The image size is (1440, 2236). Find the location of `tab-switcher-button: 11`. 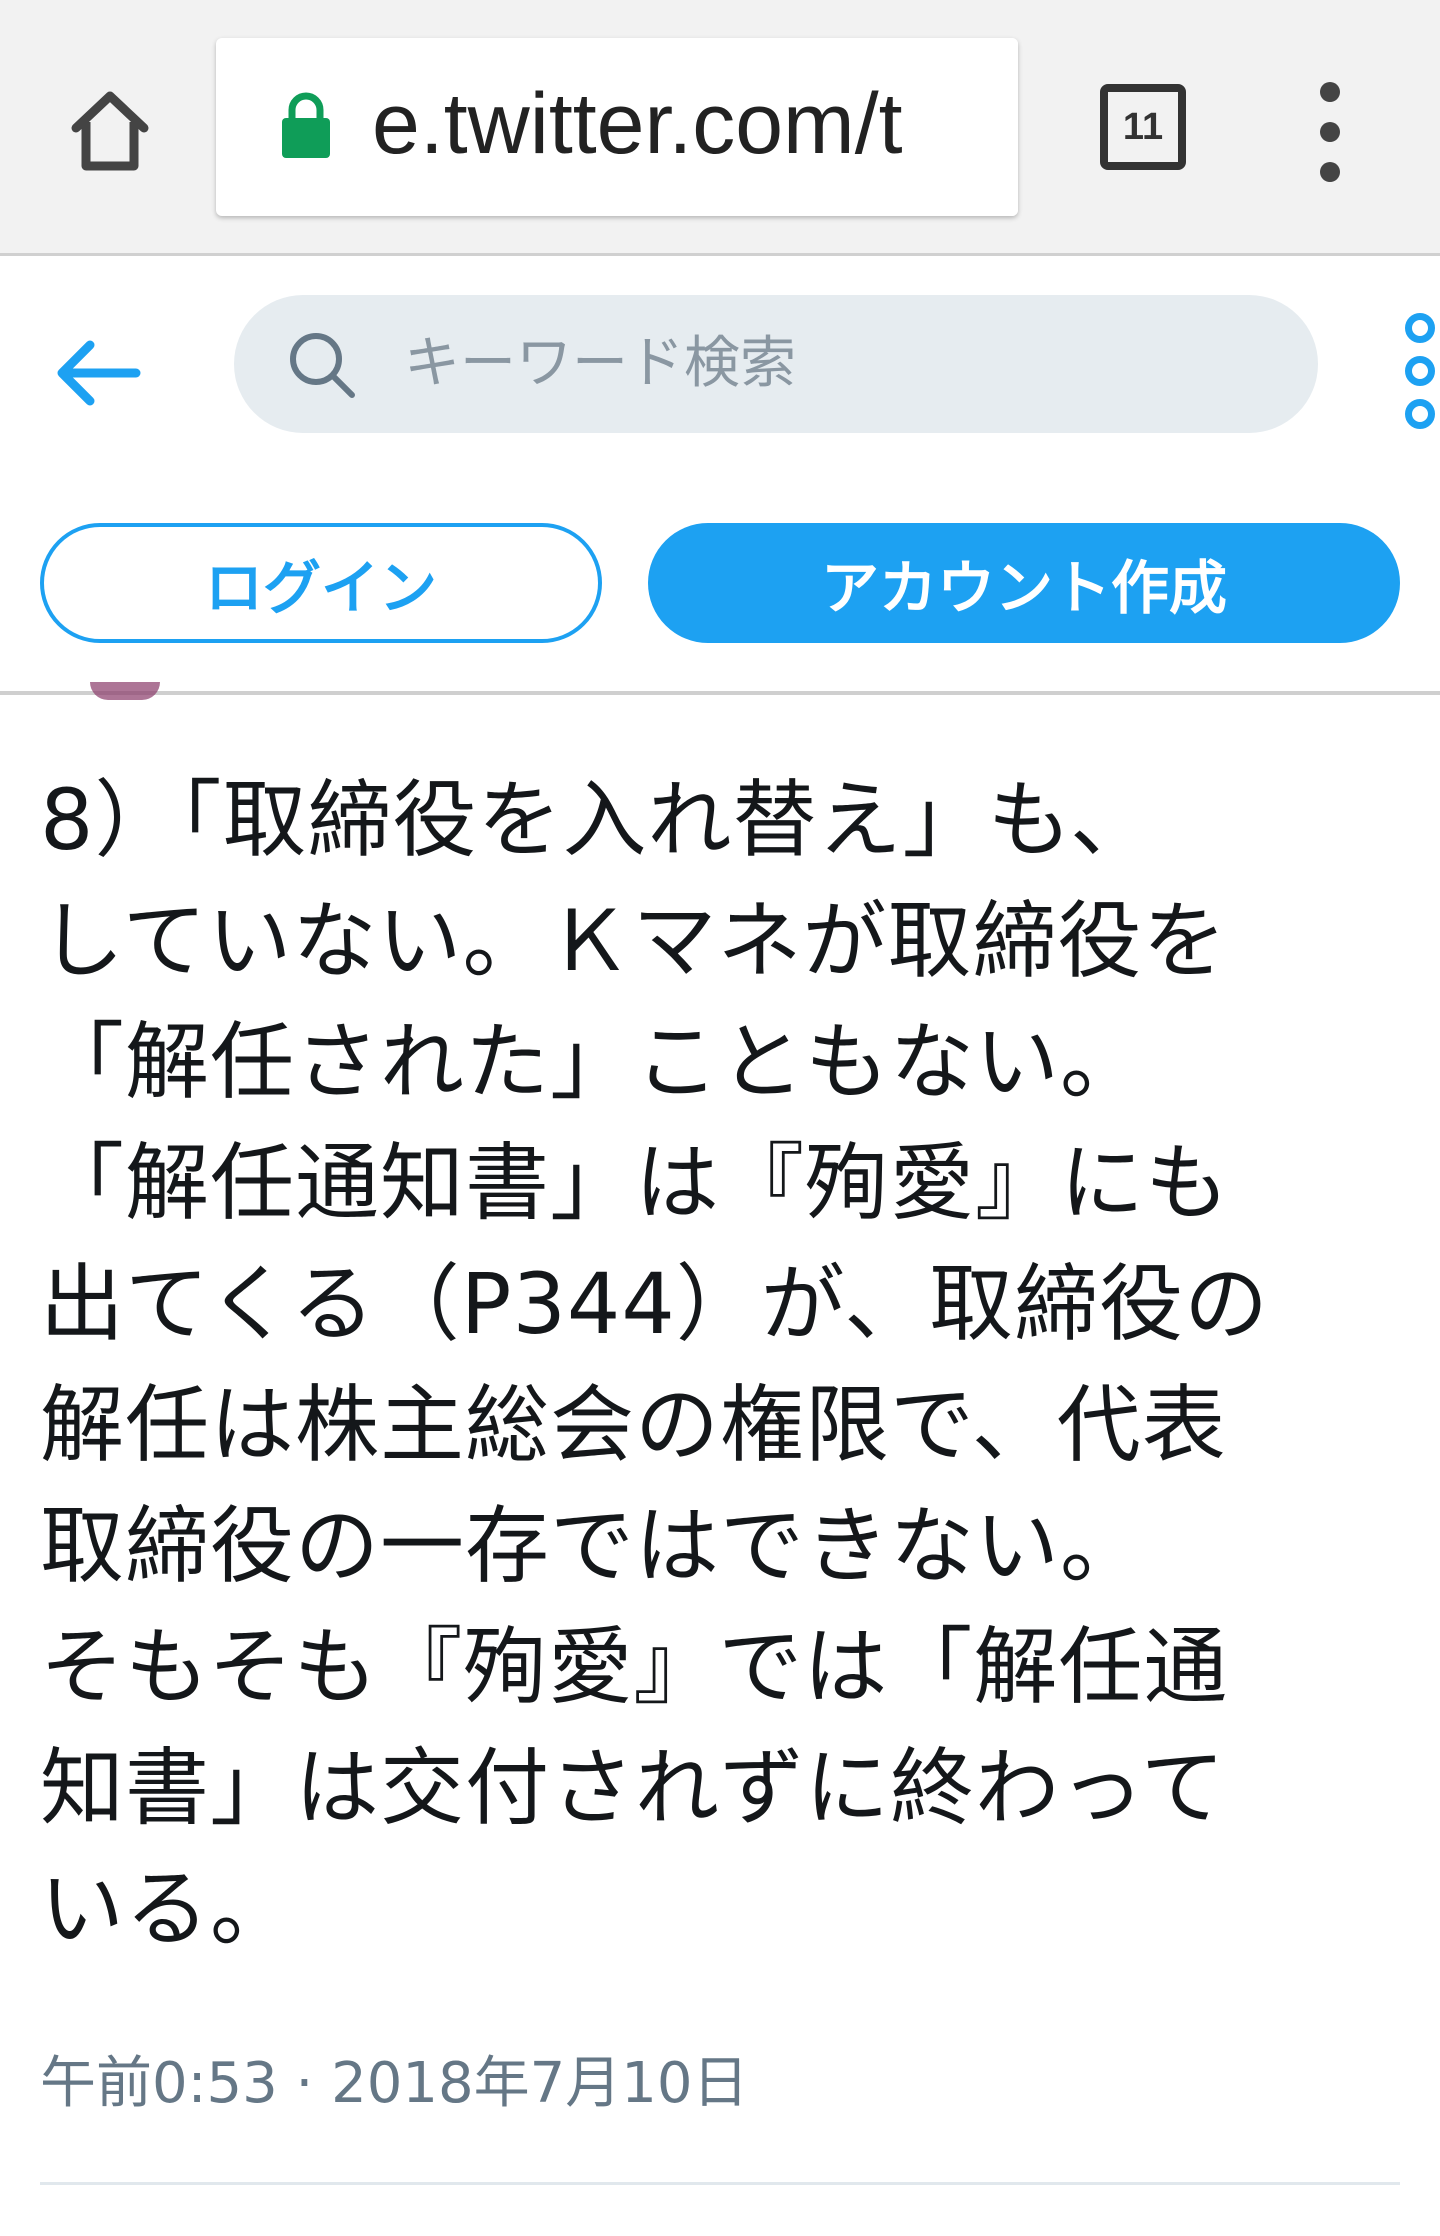

tab-switcher-button: 11 is located at coordinates (1143, 127).